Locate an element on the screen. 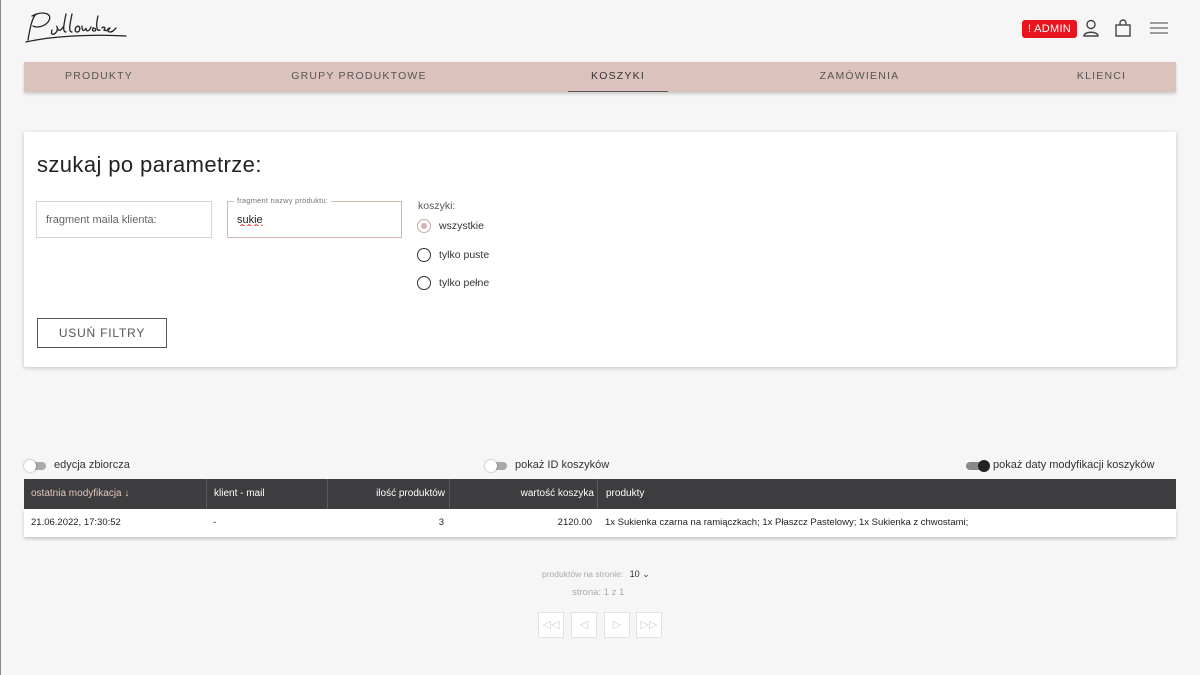 Image resolution: width=1200 pixels, height=675 pixels. shopping-bag-icon is located at coordinates (1123, 28).